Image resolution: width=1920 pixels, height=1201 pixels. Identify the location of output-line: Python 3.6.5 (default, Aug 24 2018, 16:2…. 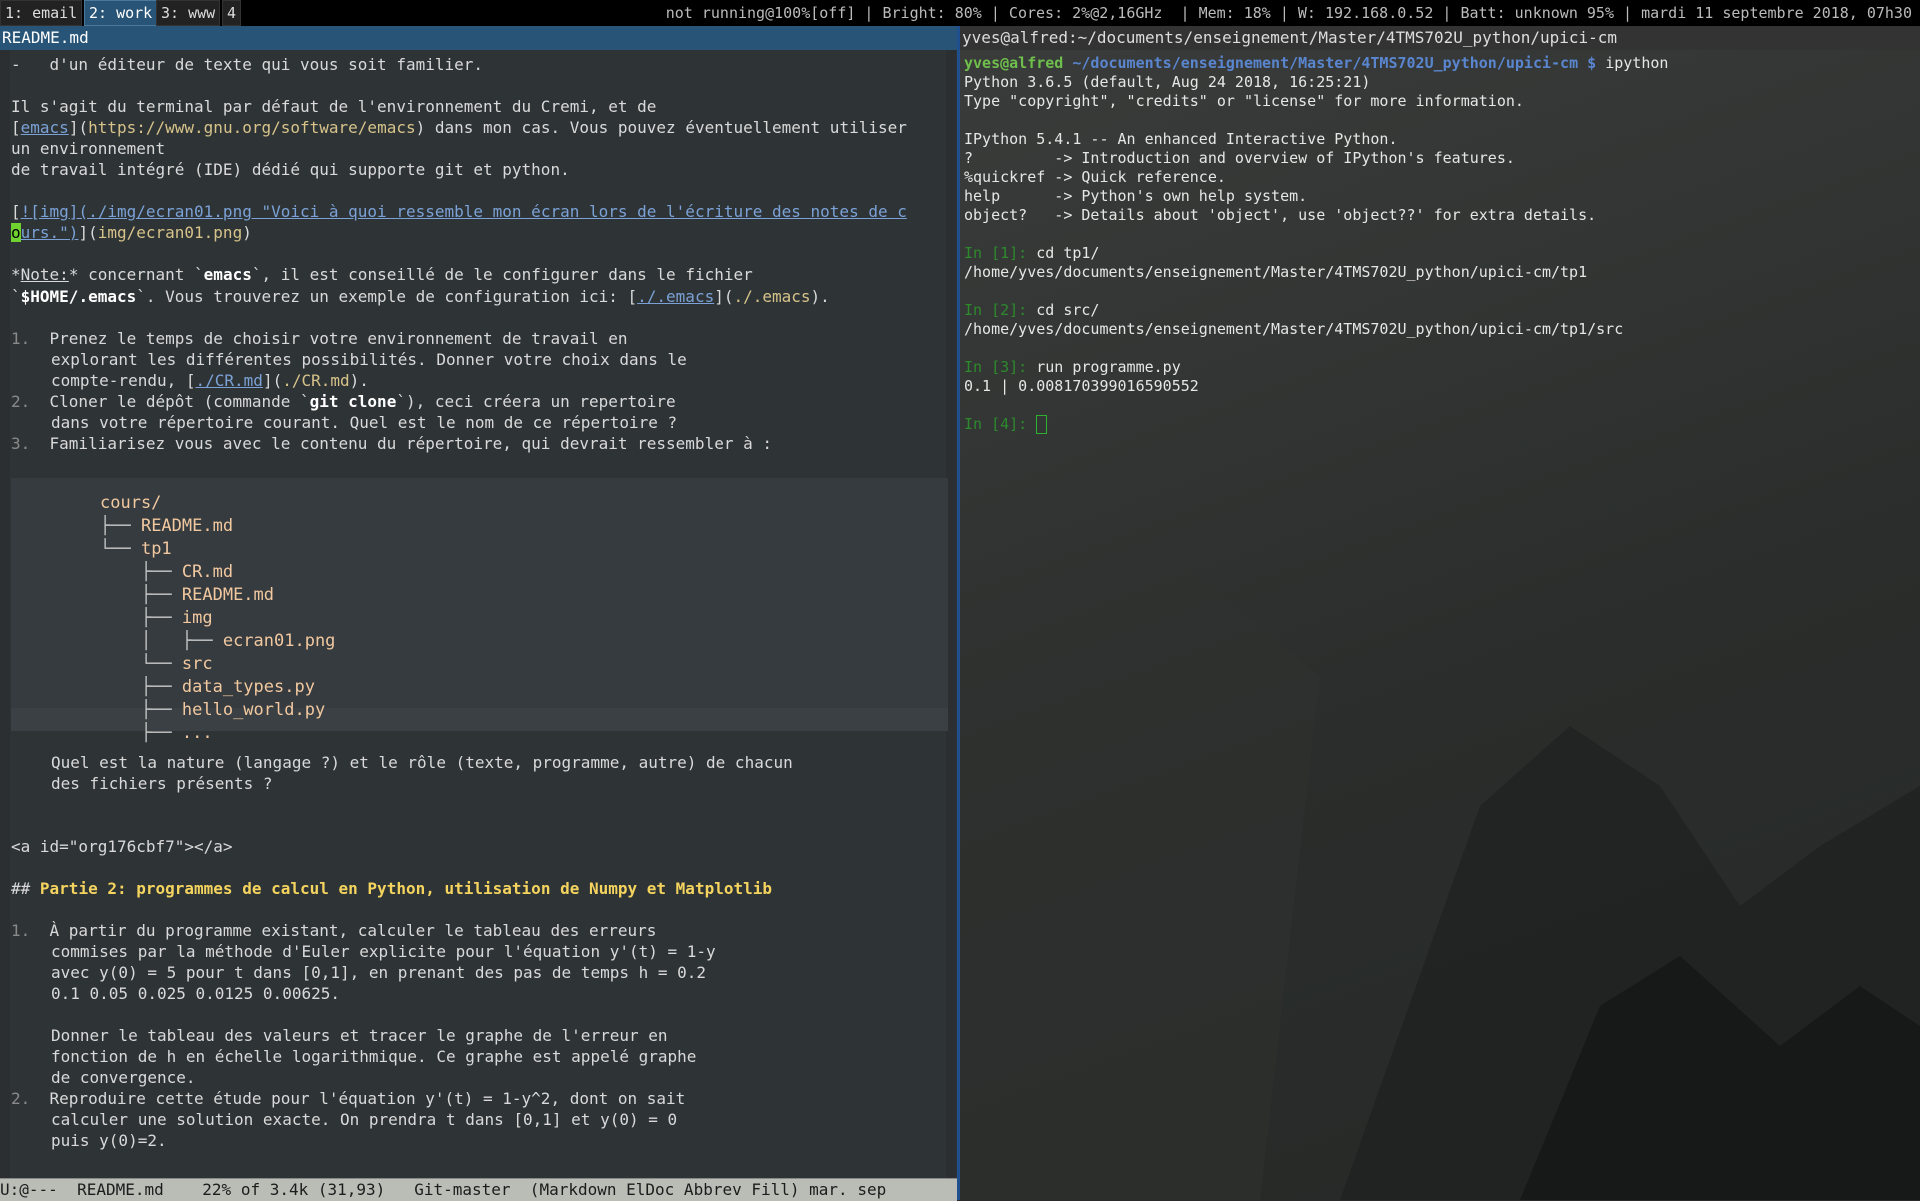
(1167, 82).